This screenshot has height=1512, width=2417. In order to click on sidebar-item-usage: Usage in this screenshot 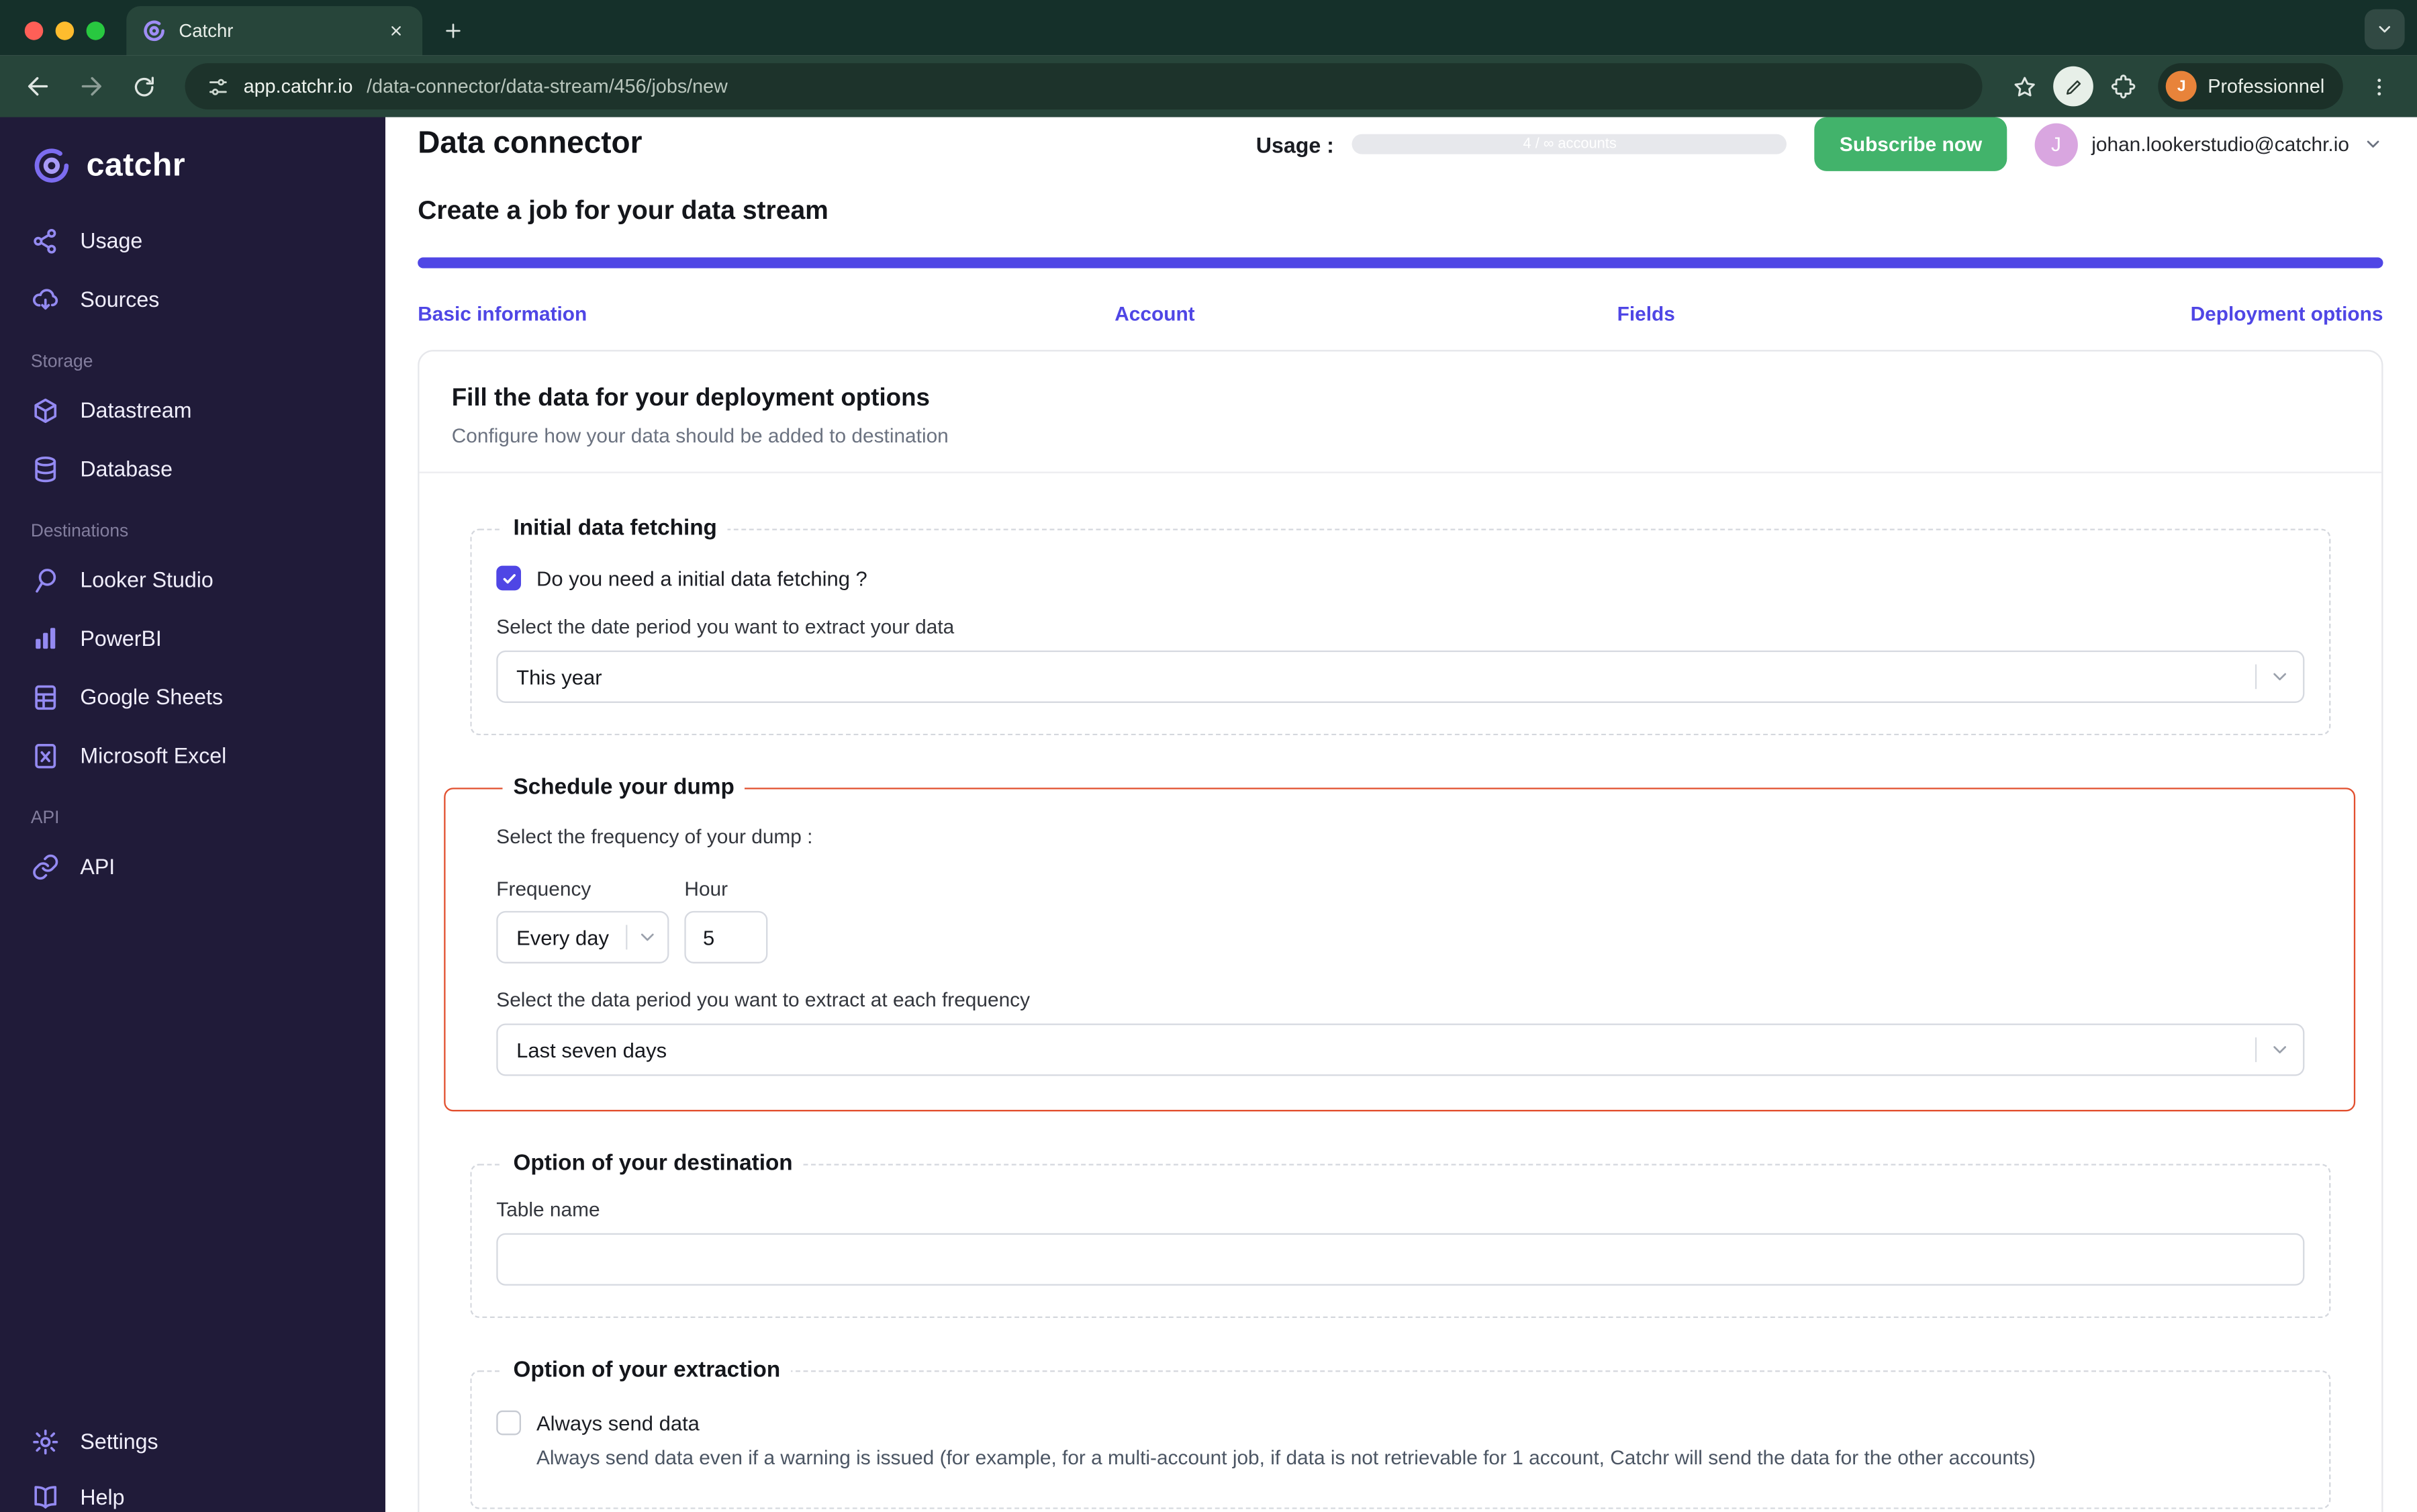, I will do `click(193, 240)`.